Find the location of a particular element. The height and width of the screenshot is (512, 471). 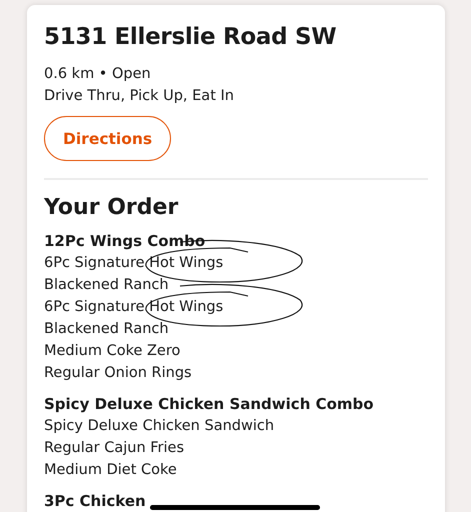

order-item: Medium Diet Coke is located at coordinates (110, 470).